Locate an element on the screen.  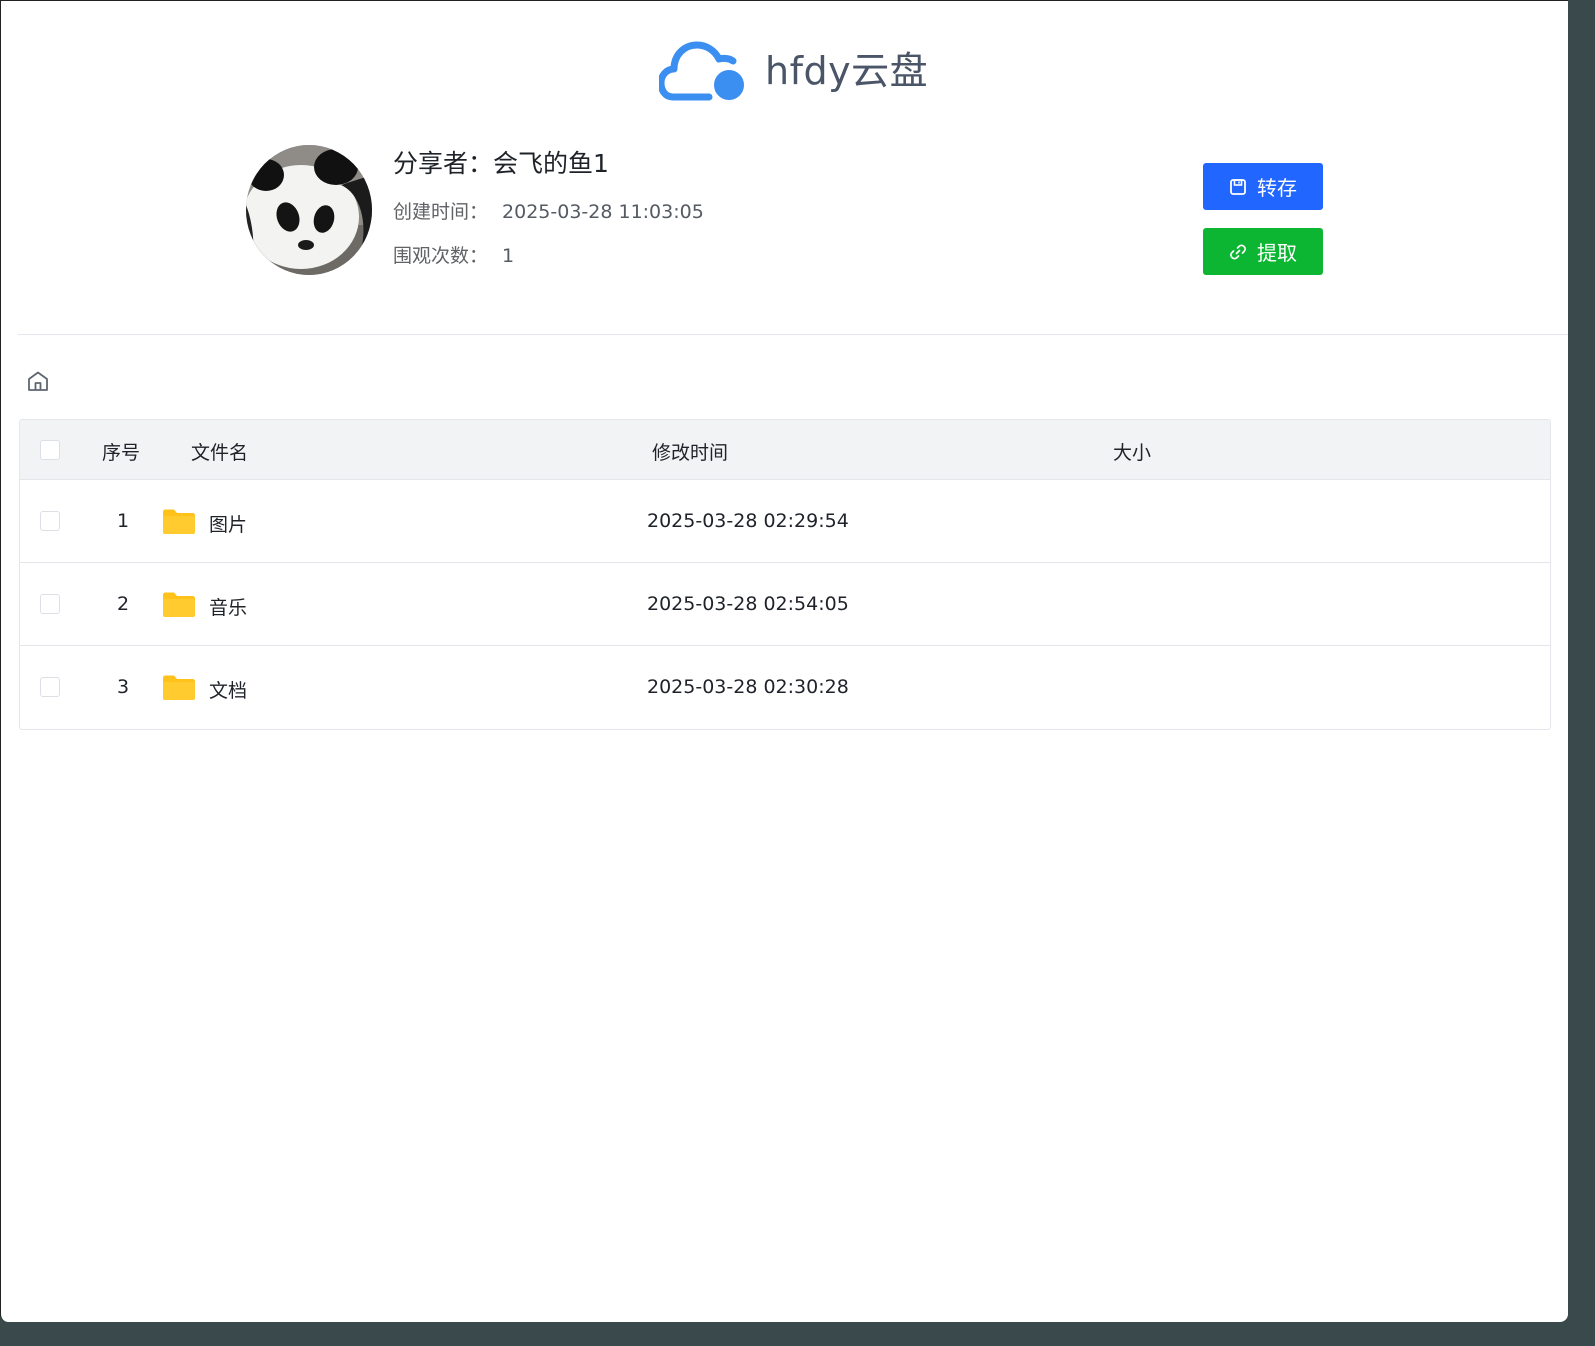
column-name: 文件名 is located at coordinates (220, 453).